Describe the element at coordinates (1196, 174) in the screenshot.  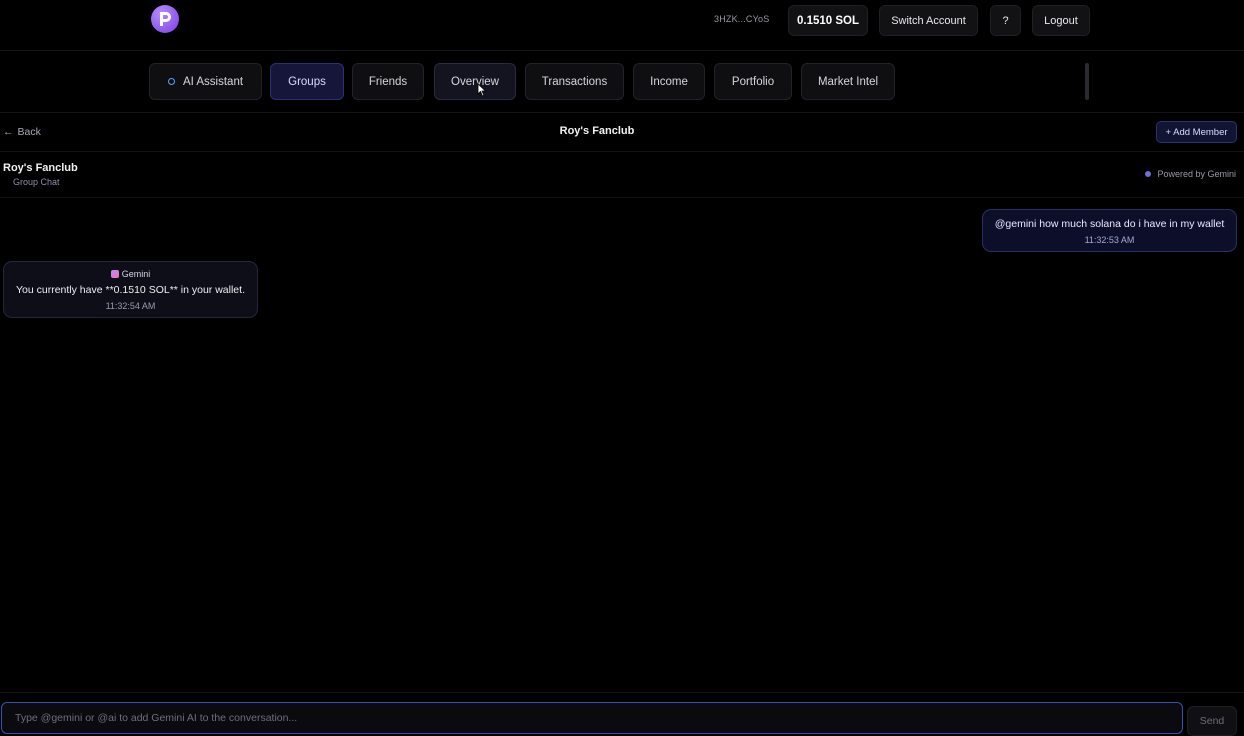
I see `powered-by-label: Powered by Gemini` at that location.